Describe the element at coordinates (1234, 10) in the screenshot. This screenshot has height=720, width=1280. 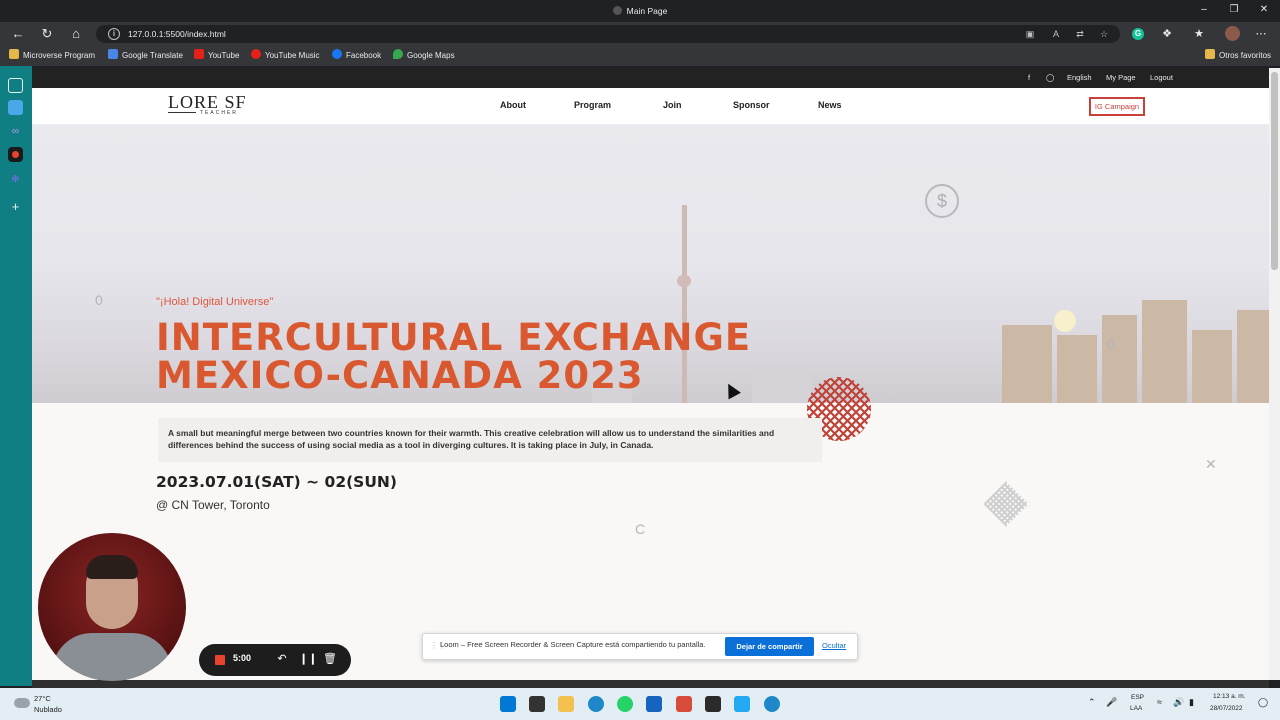
I see `restore-icon: ❐` at that location.